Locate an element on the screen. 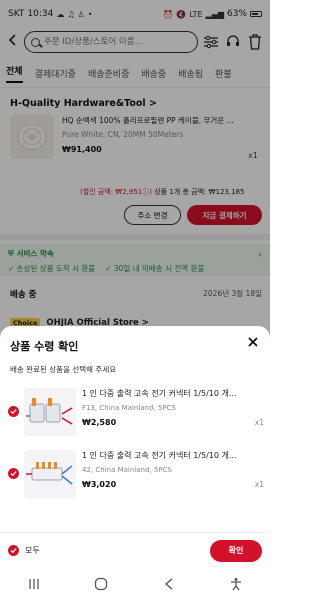  confirm-button: 확인 is located at coordinates (236, 550).